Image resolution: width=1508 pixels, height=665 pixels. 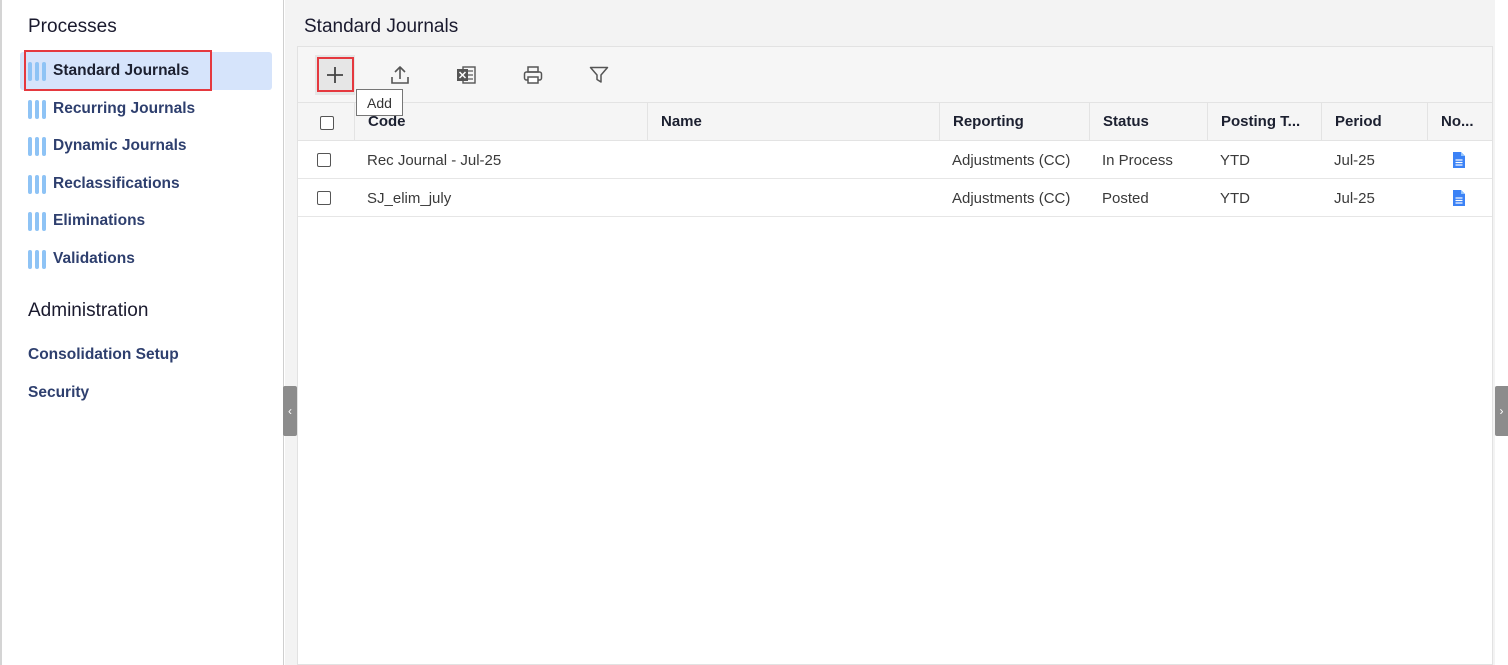 I want to click on cell-code: Rec Journal - Jul-25, so click(x=434, y=160).